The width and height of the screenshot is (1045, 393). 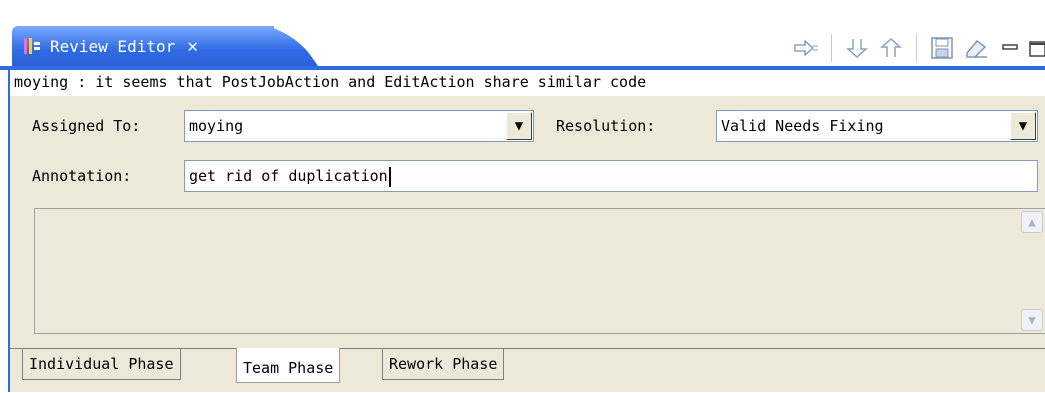 What do you see at coordinates (857, 48) in the screenshot?
I see `next-down-icon` at bounding box center [857, 48].